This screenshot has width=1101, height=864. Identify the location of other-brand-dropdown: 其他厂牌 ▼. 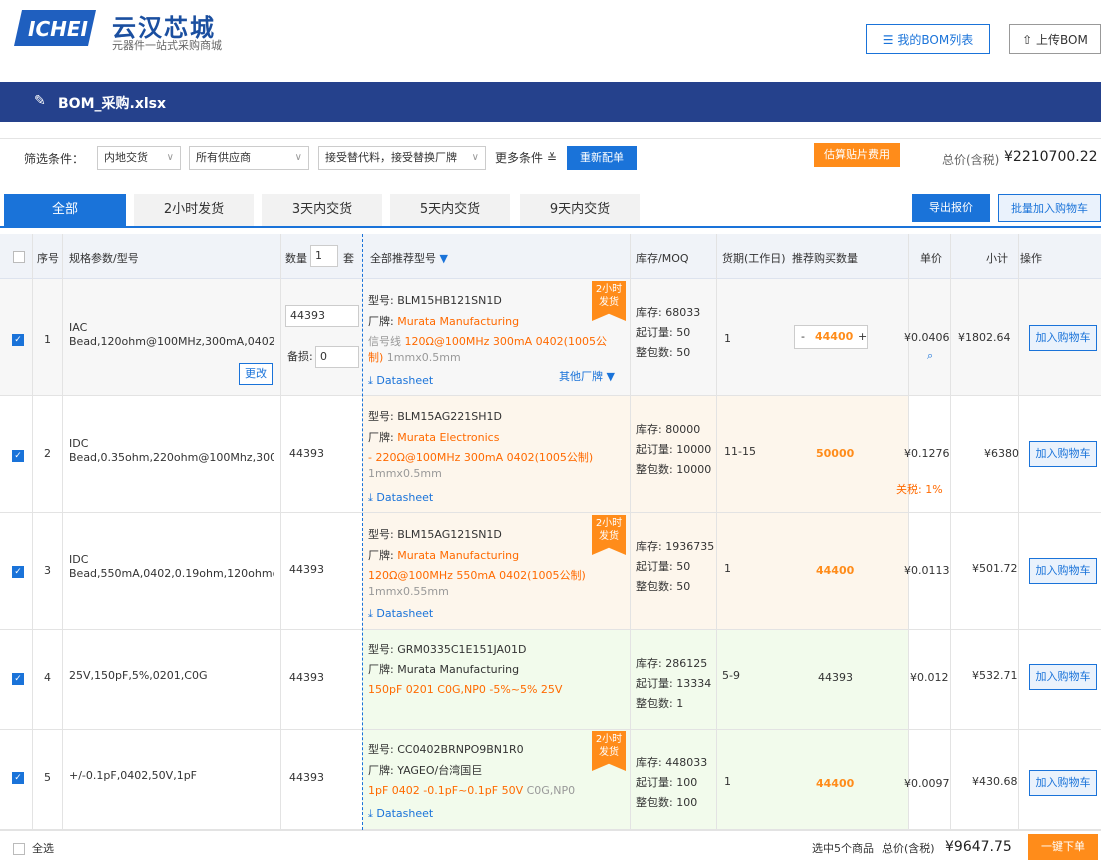
(587, 377).